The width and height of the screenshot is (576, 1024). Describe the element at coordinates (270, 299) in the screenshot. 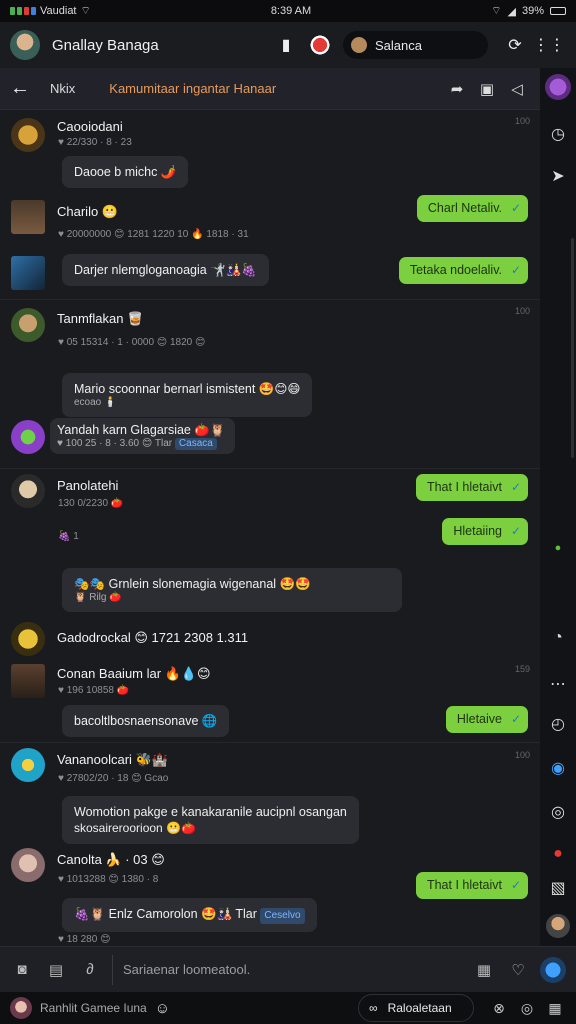

I see `divider` at that location.